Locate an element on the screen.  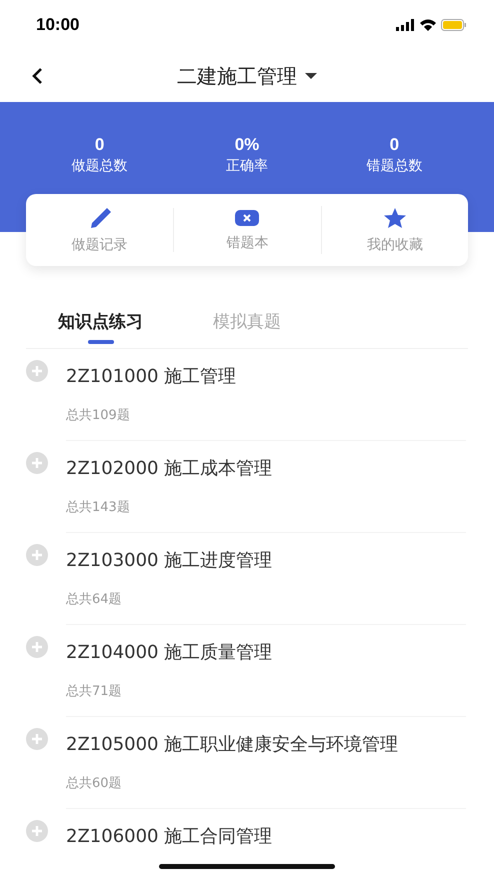
tab-indicator is located at coordinates (101, 342).